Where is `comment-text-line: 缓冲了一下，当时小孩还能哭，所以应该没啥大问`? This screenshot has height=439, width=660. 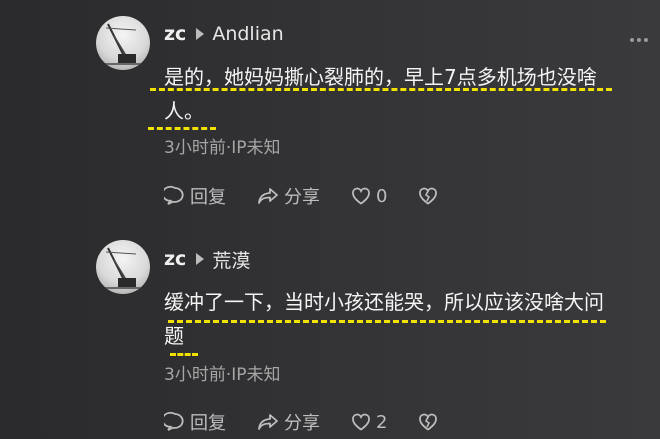 comment-text-line: 缓冲了一下，当时小孩还能哭，所以应该没啥大问 is located at coordinates (384, 302).